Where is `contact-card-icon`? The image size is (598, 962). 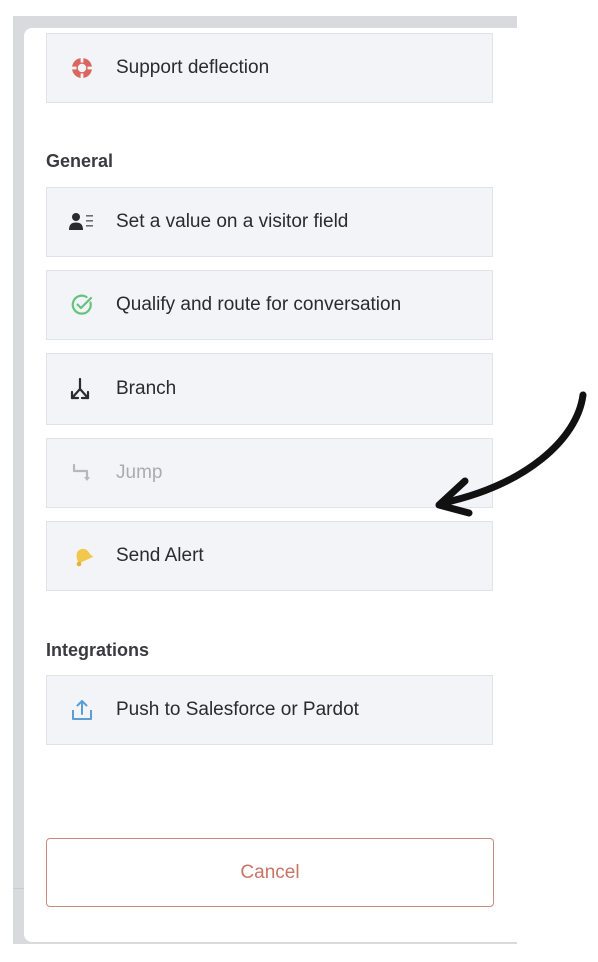 contact-card-icon is located at coordinates (82, 222).